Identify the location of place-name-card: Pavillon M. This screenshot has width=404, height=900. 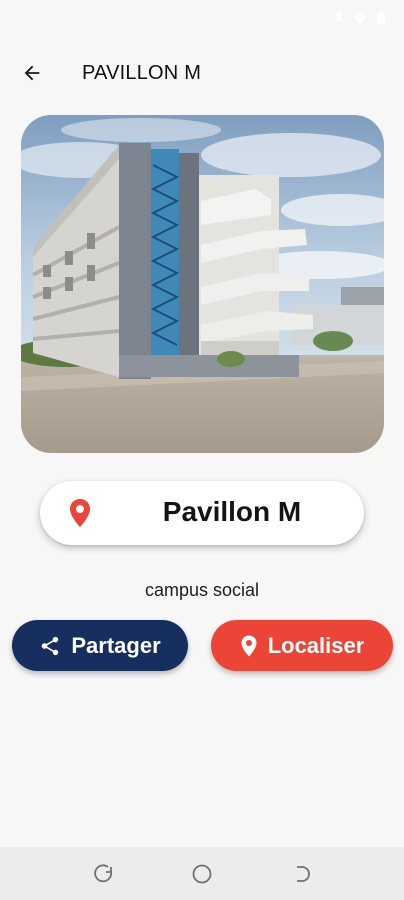
(202, 513).